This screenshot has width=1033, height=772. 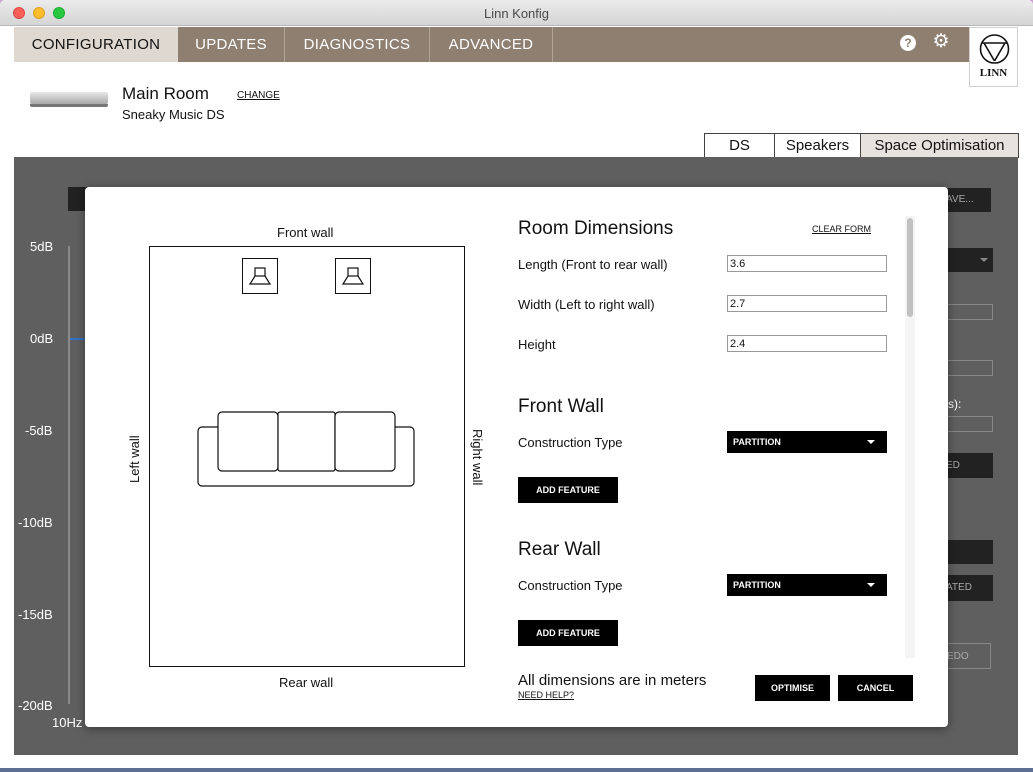 What do you see at coordinates (757, 442) in the screenshot?
I see `front-construction-value: PARTITION` at bounding box center [757, 442].